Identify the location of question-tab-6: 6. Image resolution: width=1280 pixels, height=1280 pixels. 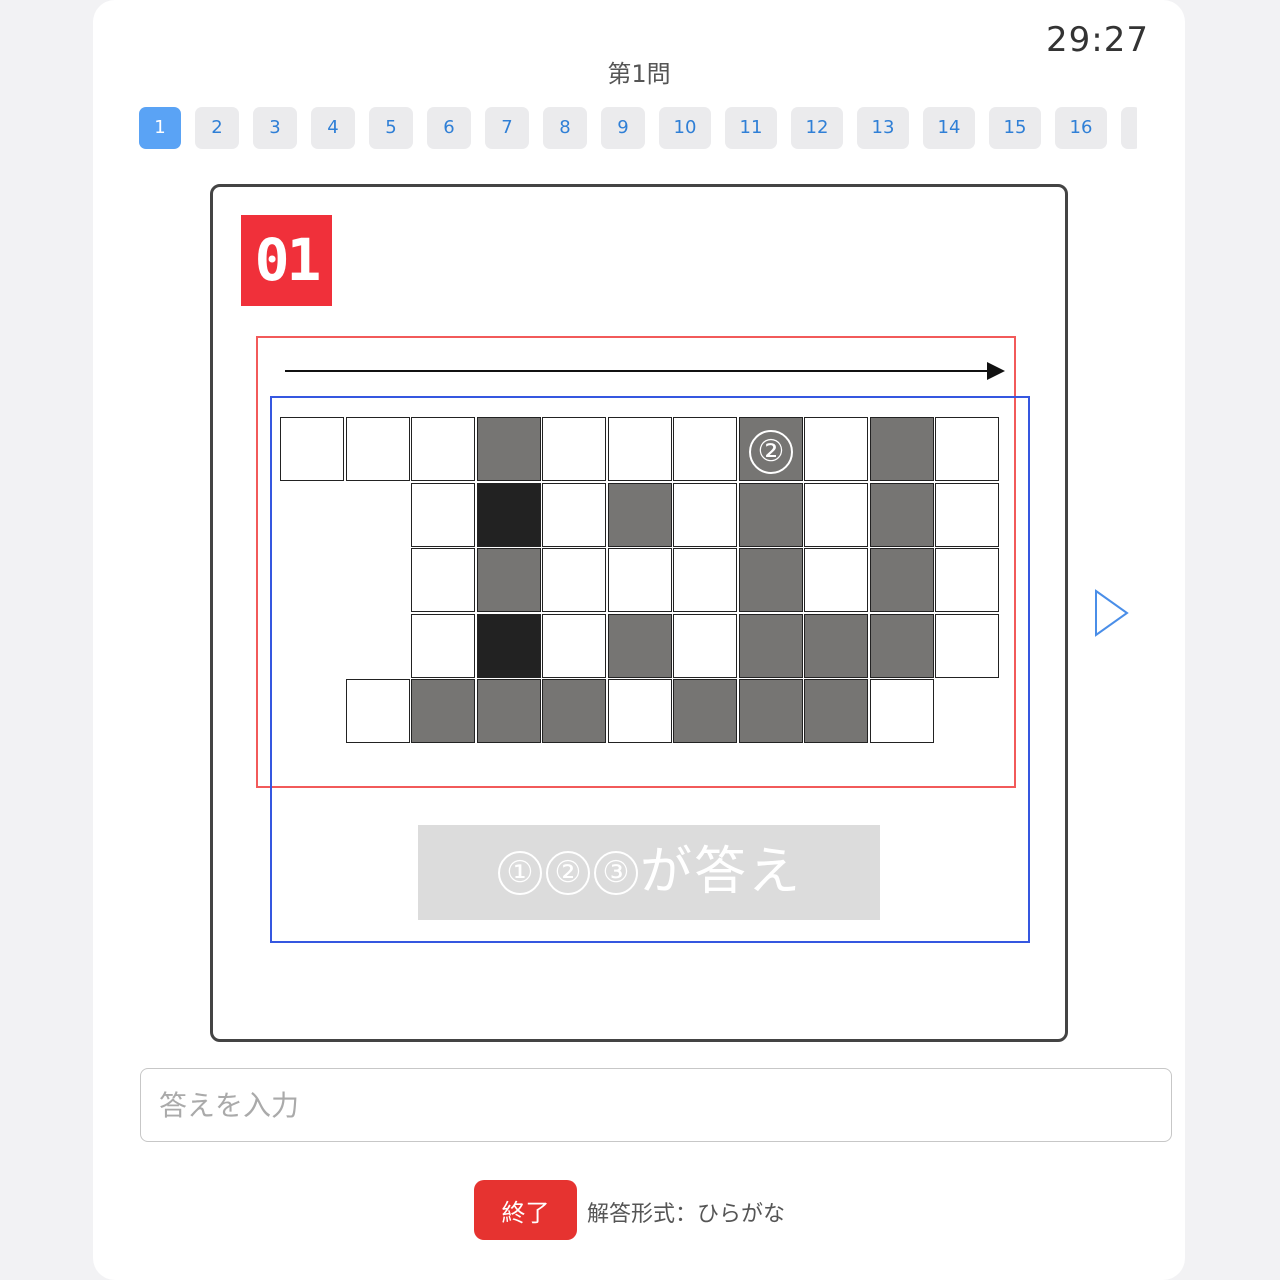
(449, 128).